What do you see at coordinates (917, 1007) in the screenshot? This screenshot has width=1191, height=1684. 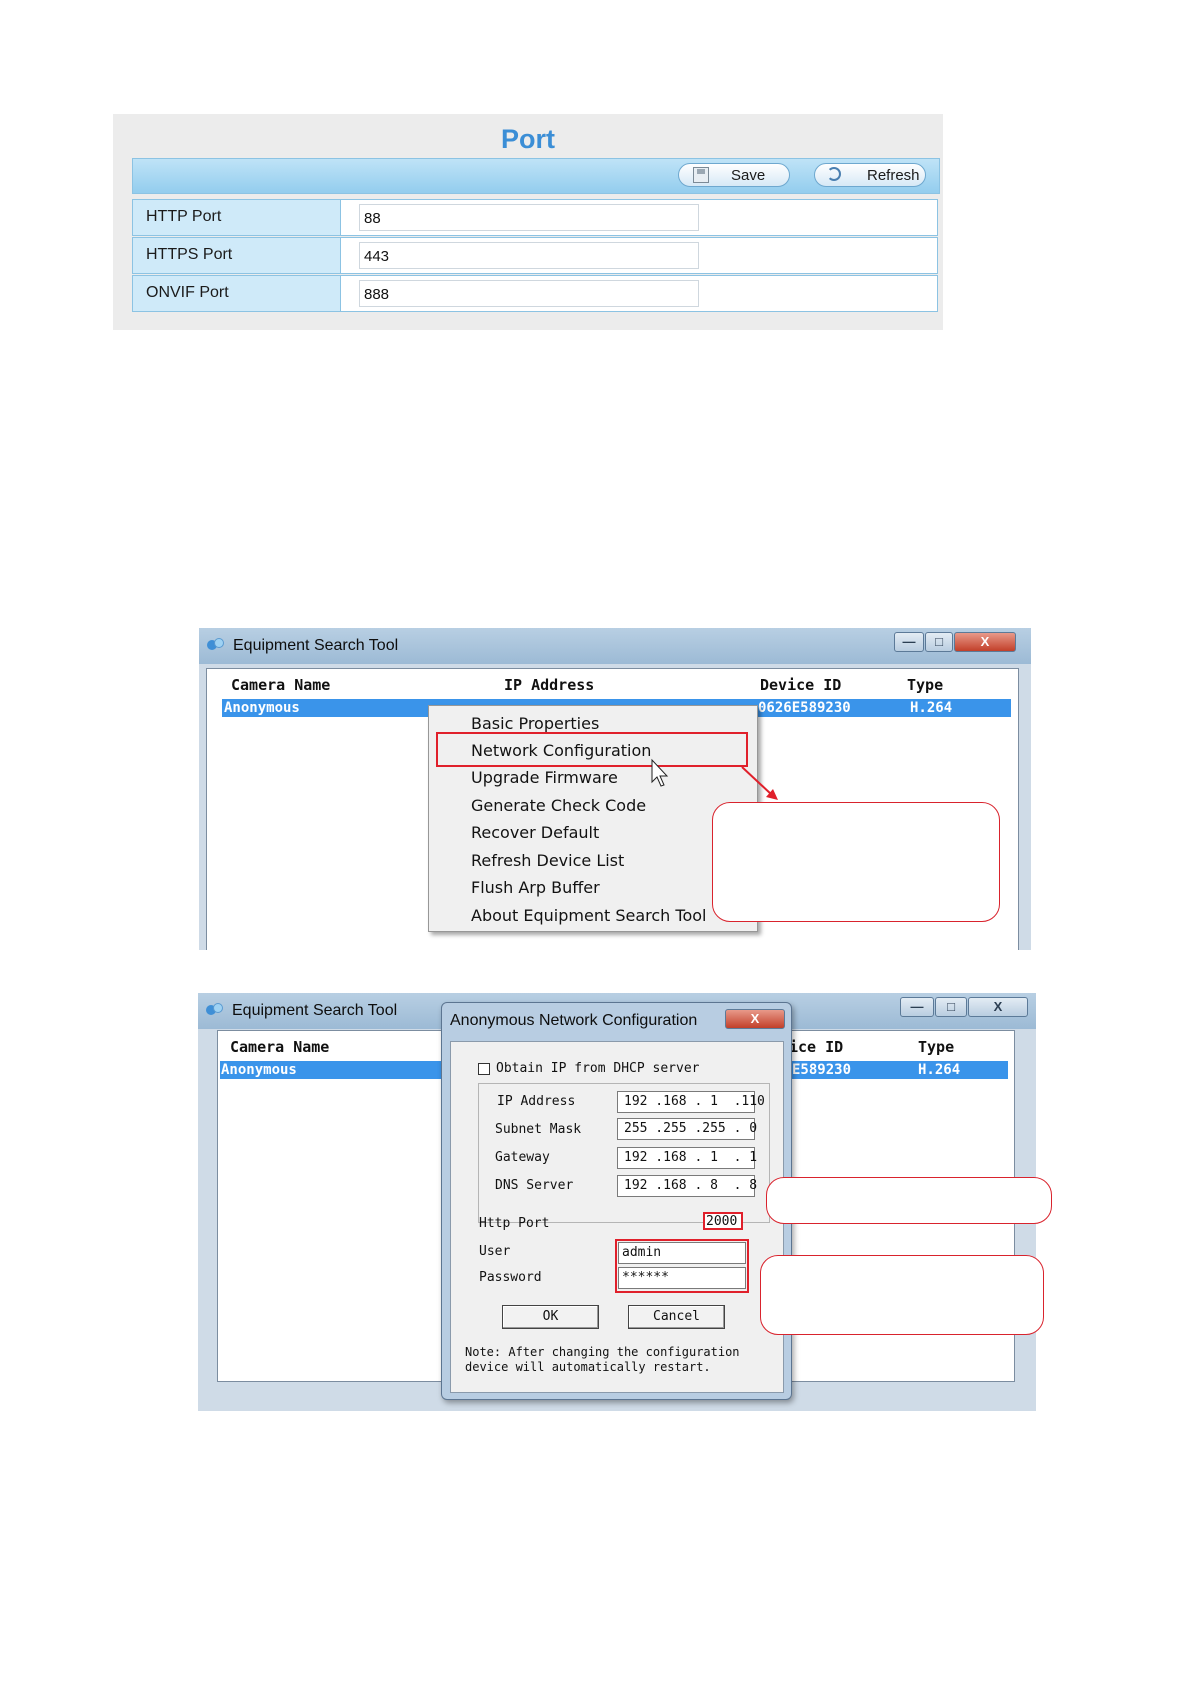 I see `minimize-button: —` at bounding box center [917, 1007].